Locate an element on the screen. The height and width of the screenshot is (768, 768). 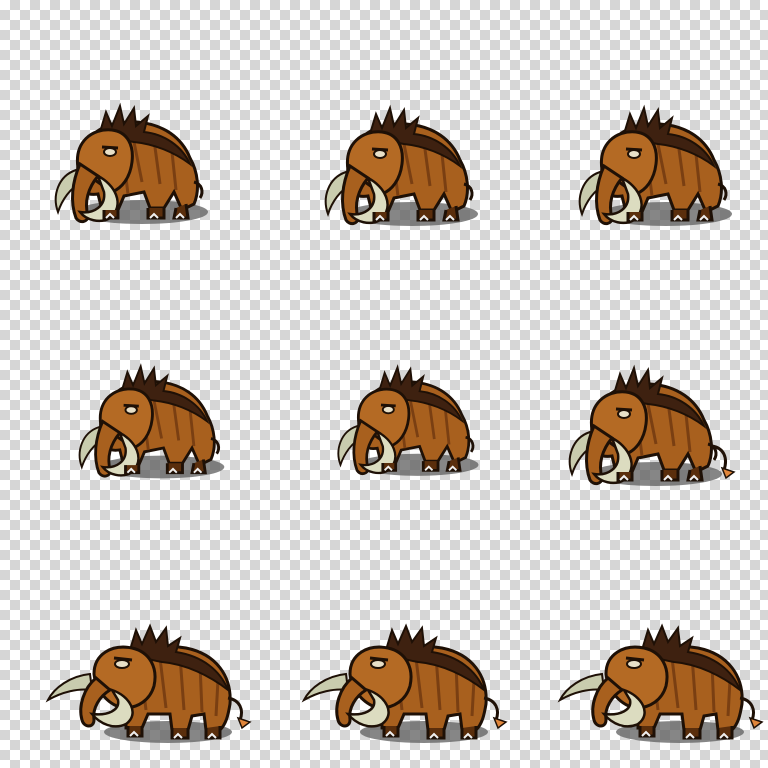
sprite-frame-r2-c3 is located at coordinates (640, 384).